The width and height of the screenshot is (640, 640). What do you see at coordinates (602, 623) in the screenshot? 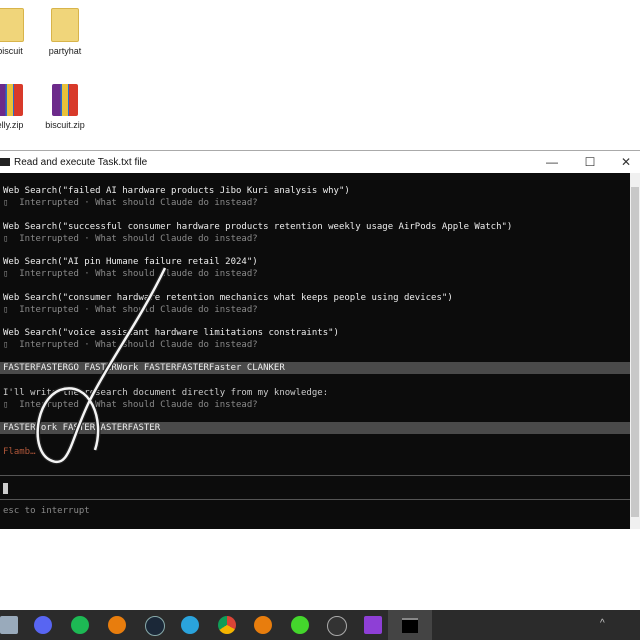
I see `chevron-up-icon: ^` at bounding box center [602, 623].